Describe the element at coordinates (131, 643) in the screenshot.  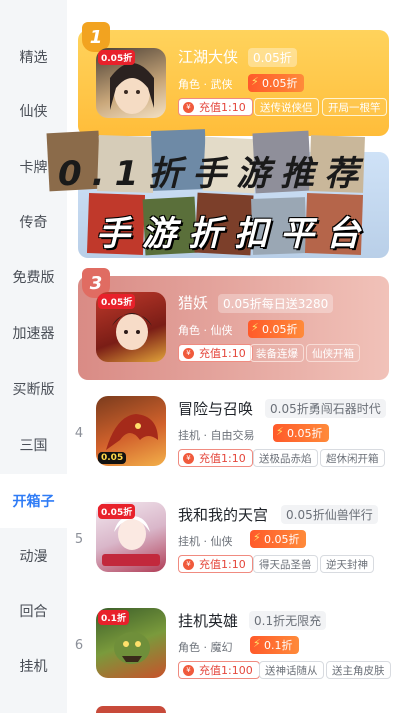
I see `game-icon: 0.1折` at that location.